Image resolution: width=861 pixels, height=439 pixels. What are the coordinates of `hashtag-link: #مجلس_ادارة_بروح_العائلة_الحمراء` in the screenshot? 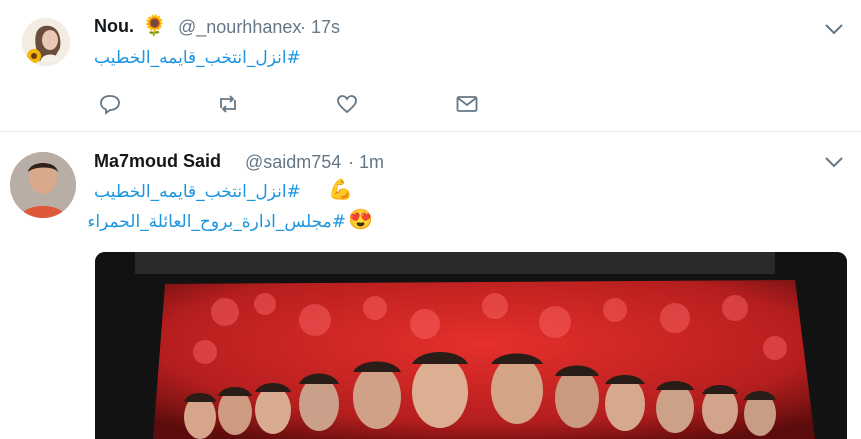 It's located at (216, 222).